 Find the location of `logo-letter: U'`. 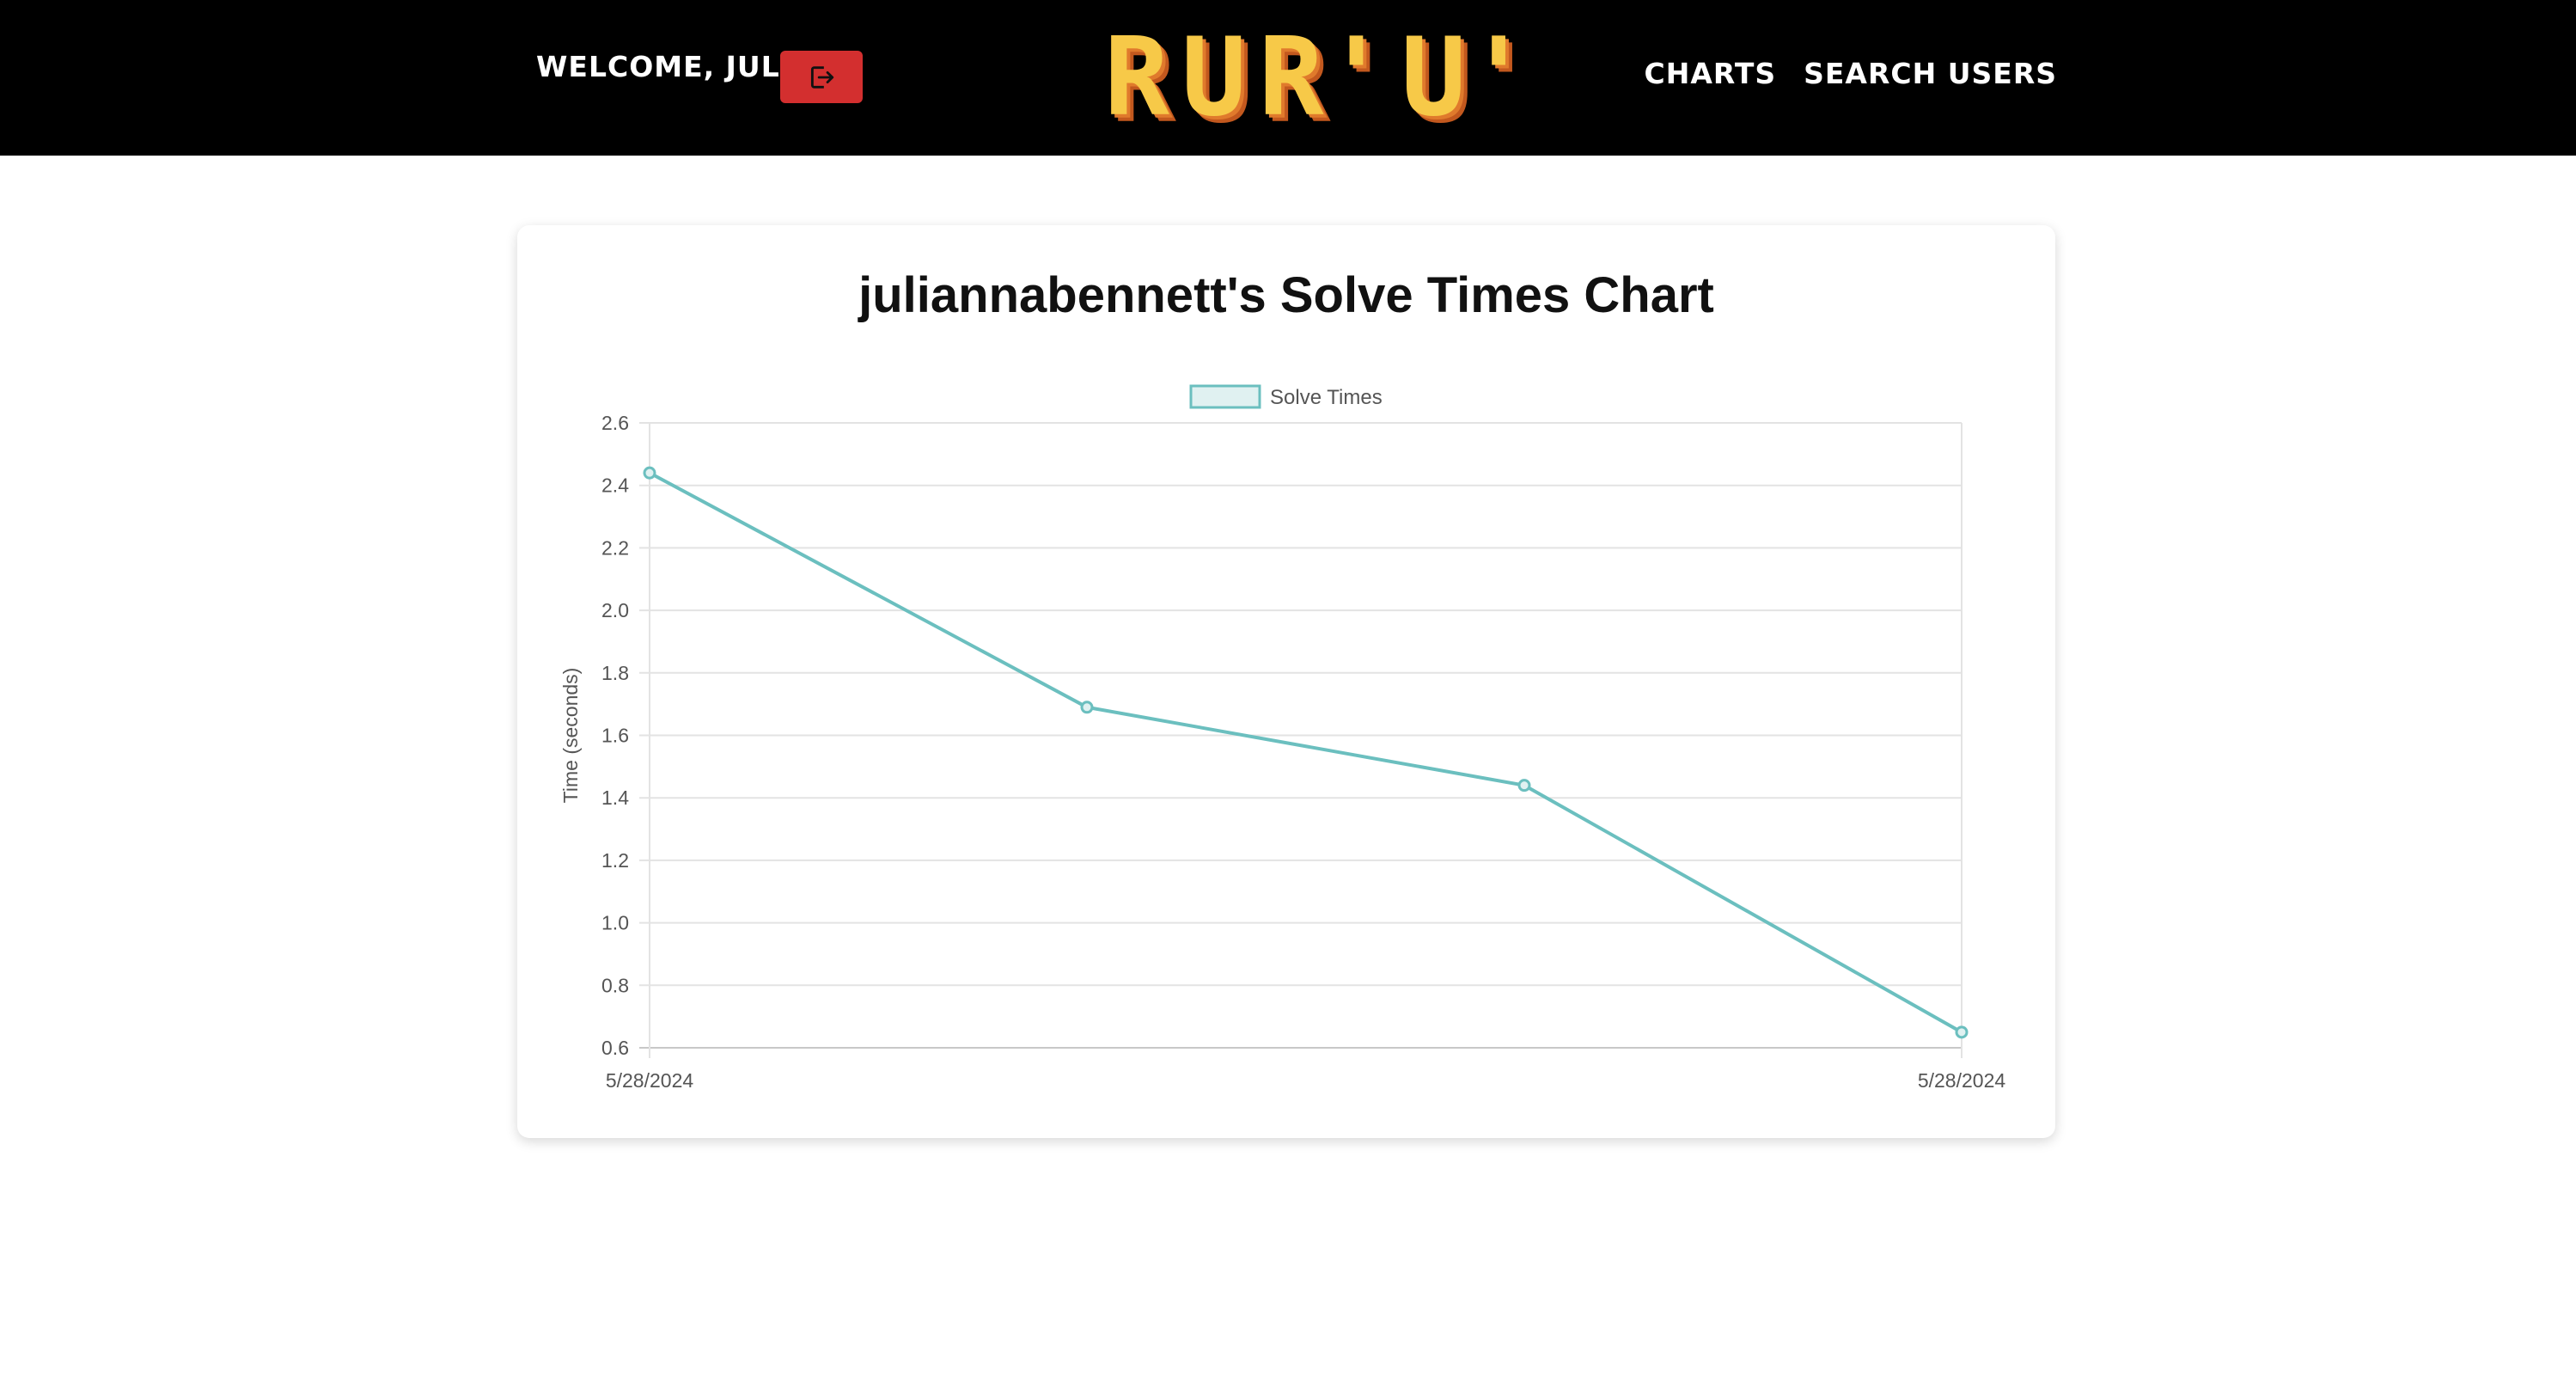

logo-letter: U' is located at coordinates (1466, 77).